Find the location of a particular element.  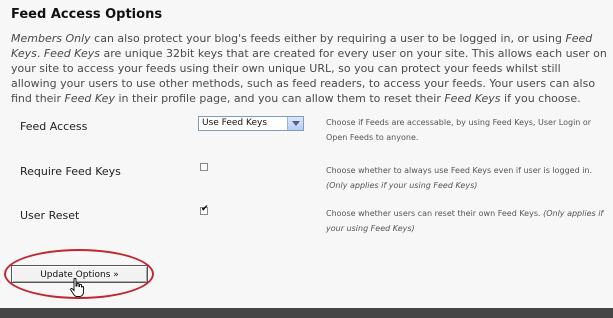

require-feed-keys-checkbox is located at coordinates (204, 167).